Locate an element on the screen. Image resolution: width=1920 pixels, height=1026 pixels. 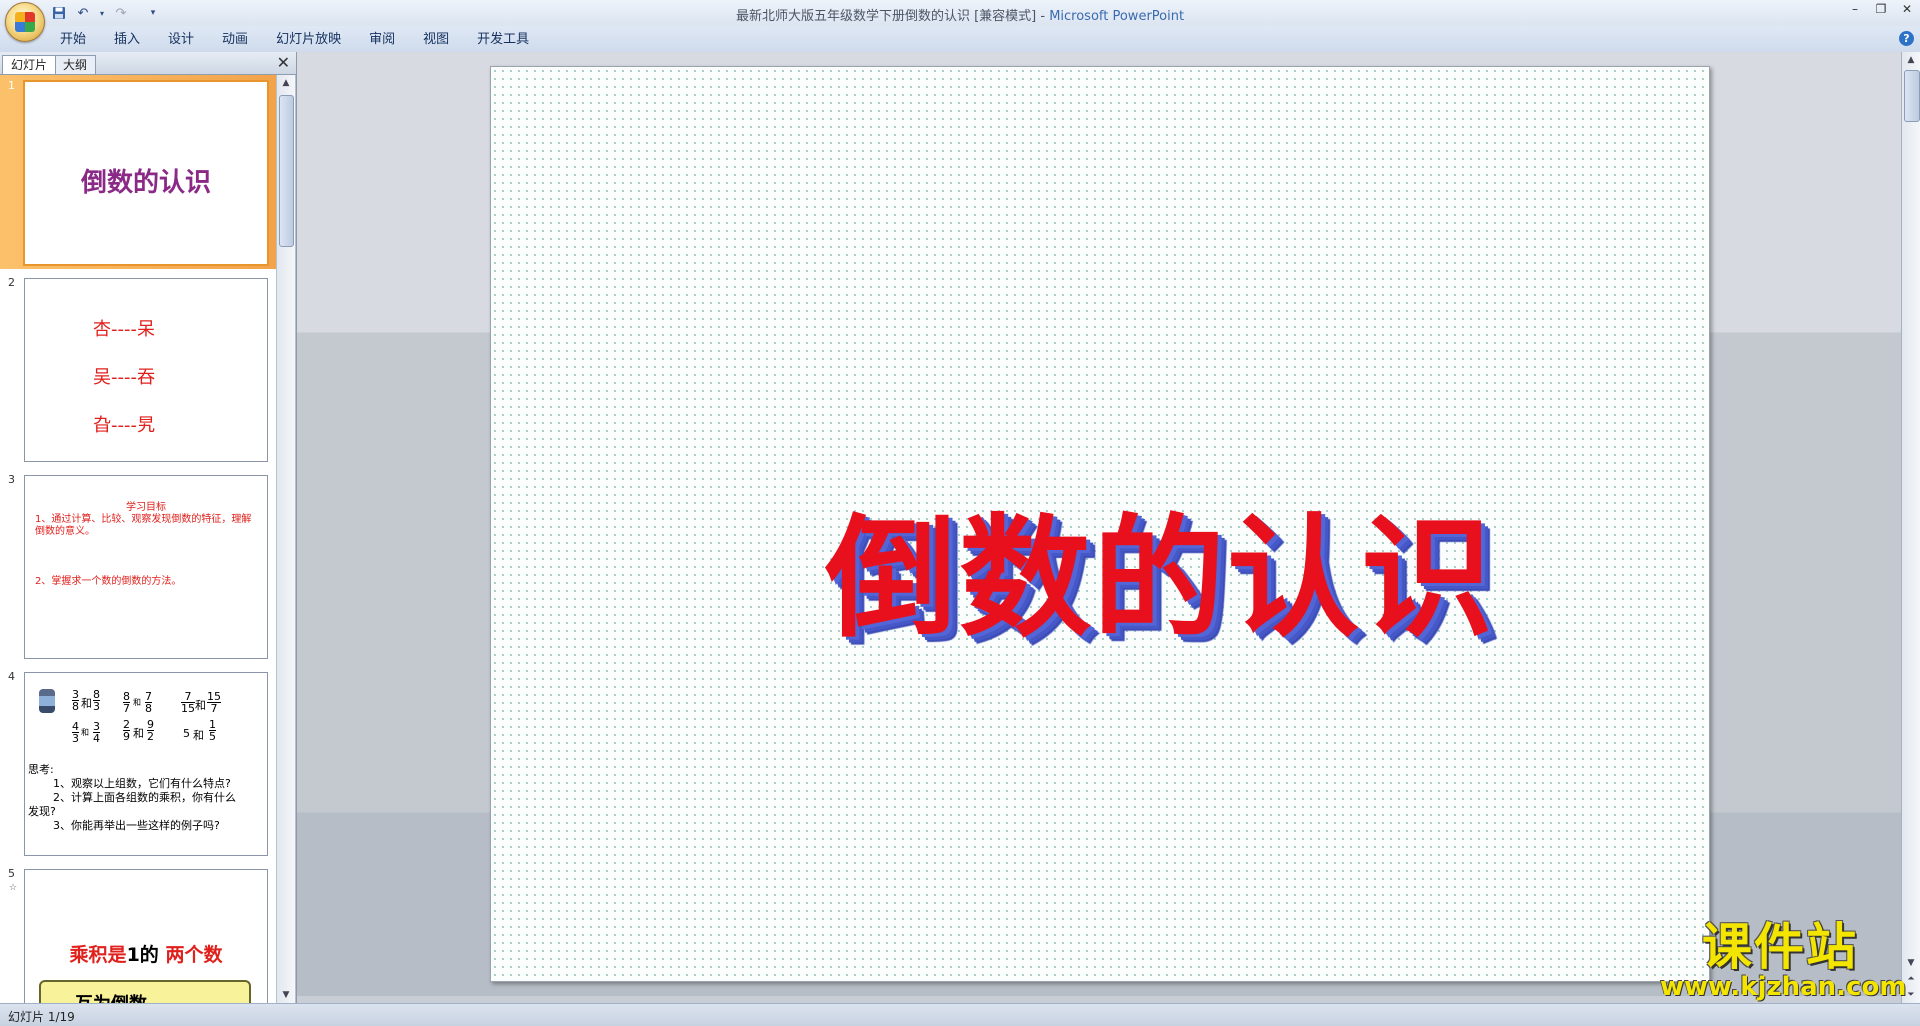
watermark-url: www.kjzhan.com is located at coordinates (1783, 987).